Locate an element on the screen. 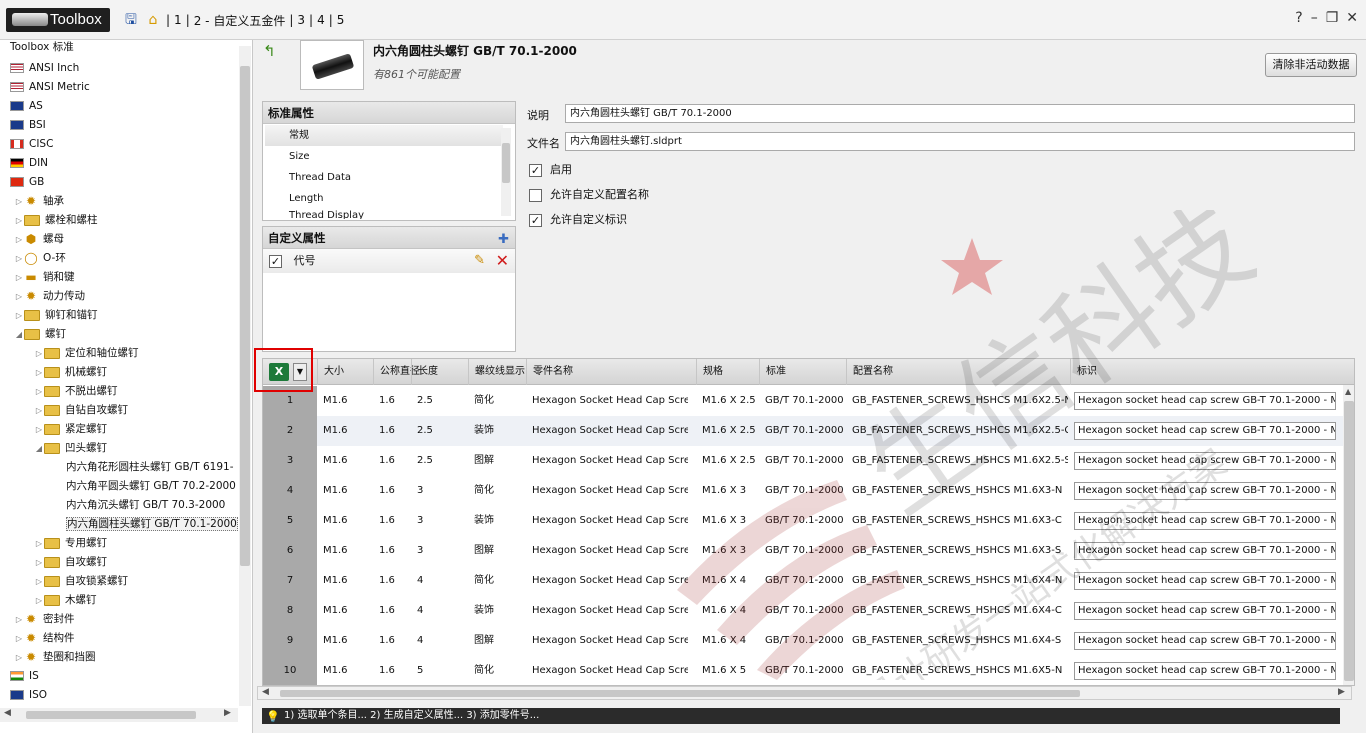 This screenshot has width=1366, height=733. nav-step-2: 2 - 自定义五金件 is located at coordinates (240, 20).